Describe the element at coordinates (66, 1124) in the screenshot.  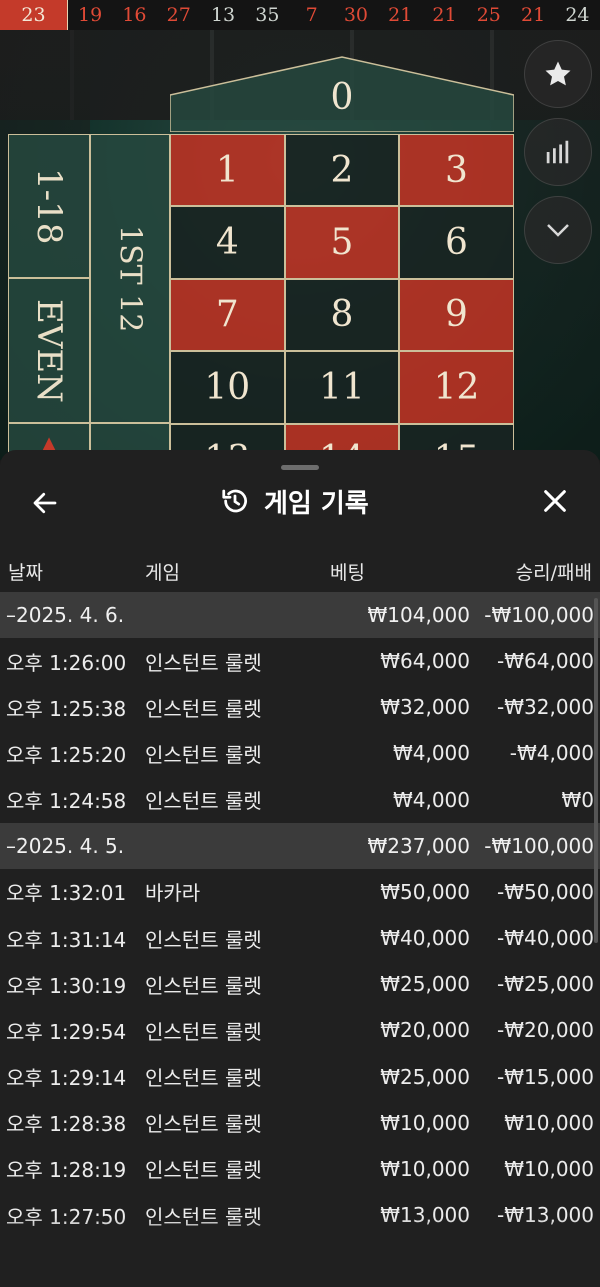
I see `row-time: 오후 1:28:38` at that location.